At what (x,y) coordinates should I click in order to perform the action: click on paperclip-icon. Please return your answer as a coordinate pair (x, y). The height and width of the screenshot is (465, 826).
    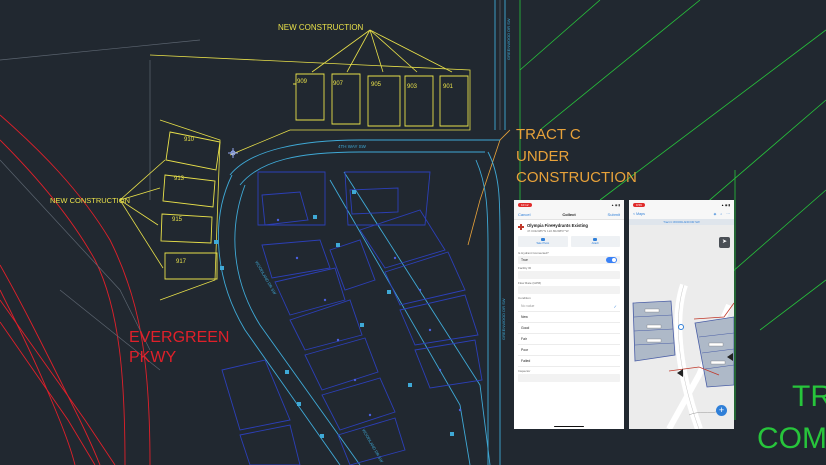
    Looking at the image, I should click on (595, 239).